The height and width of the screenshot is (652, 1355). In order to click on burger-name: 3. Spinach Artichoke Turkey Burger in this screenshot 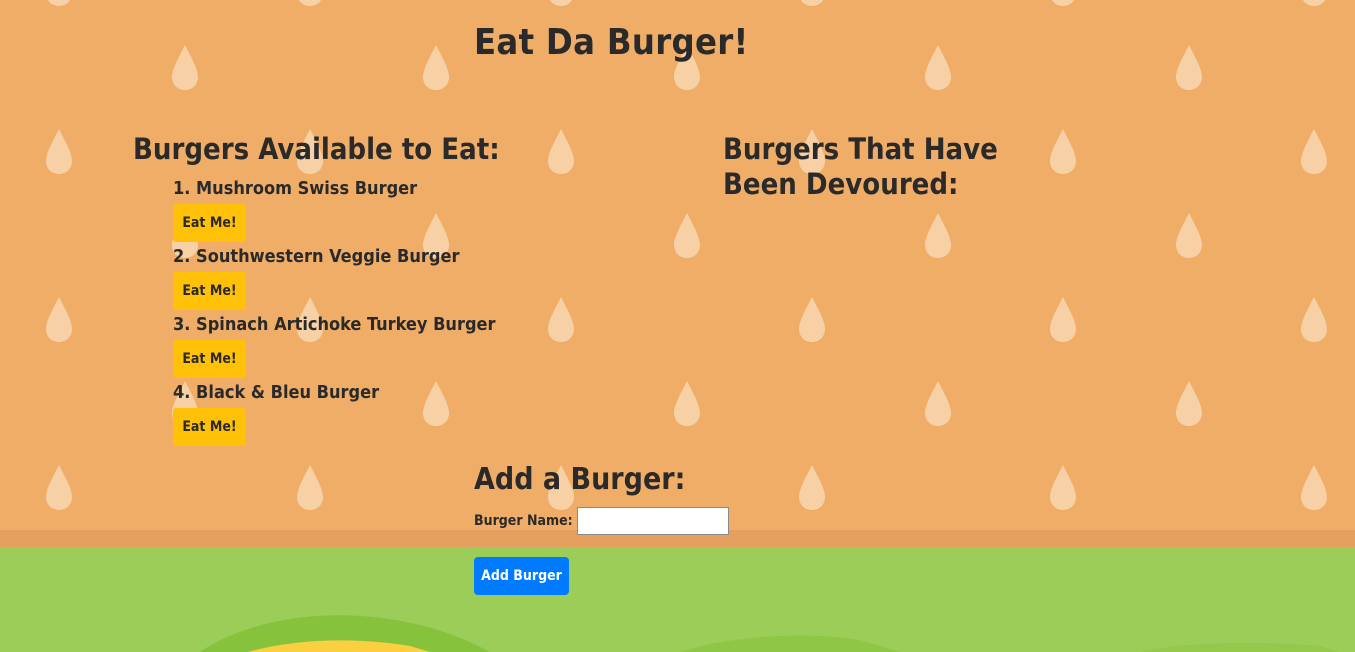, I will do `click(334, 324)`.